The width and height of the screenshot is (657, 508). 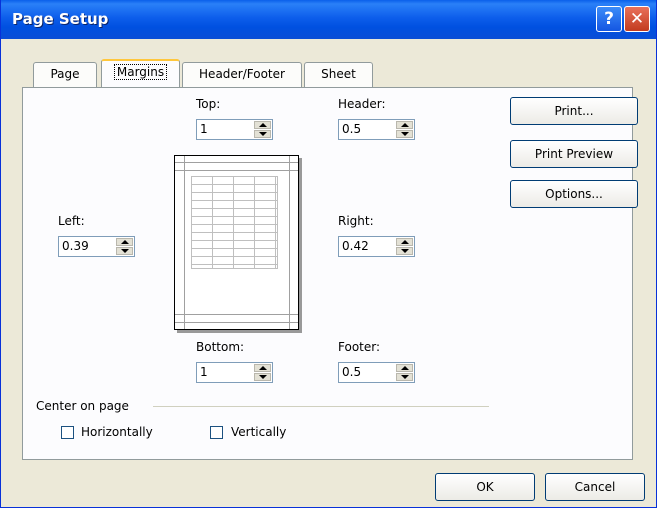 I want to click on top-label: Top:, so click(x=208, y=104).